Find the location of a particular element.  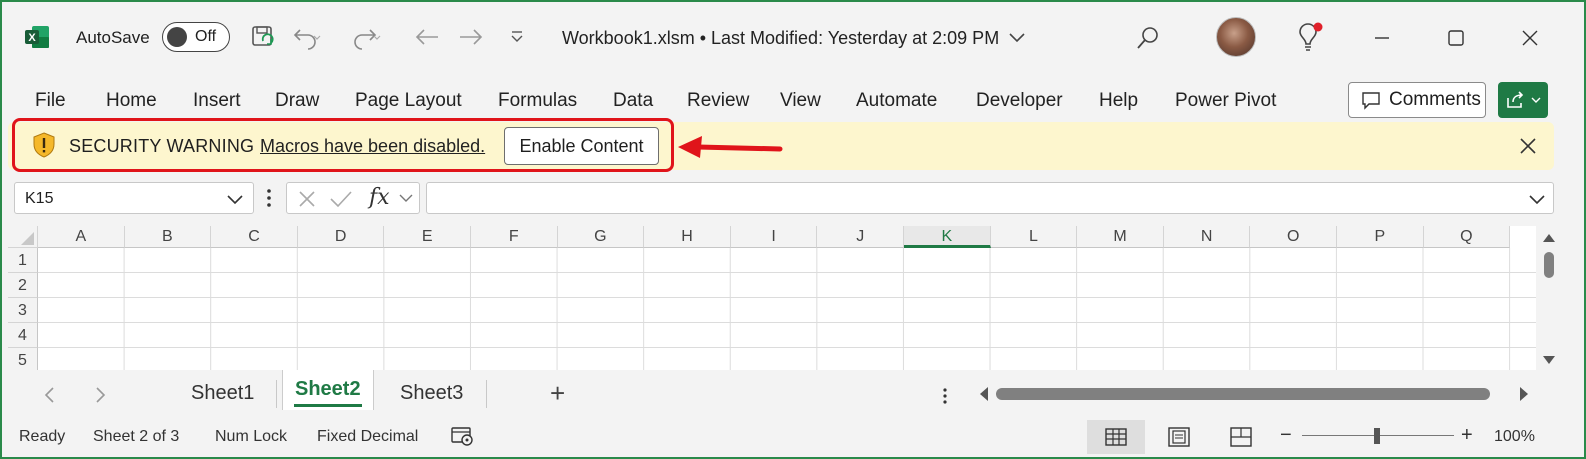

row-header-3: 3 is located at coordinates (23, 310).